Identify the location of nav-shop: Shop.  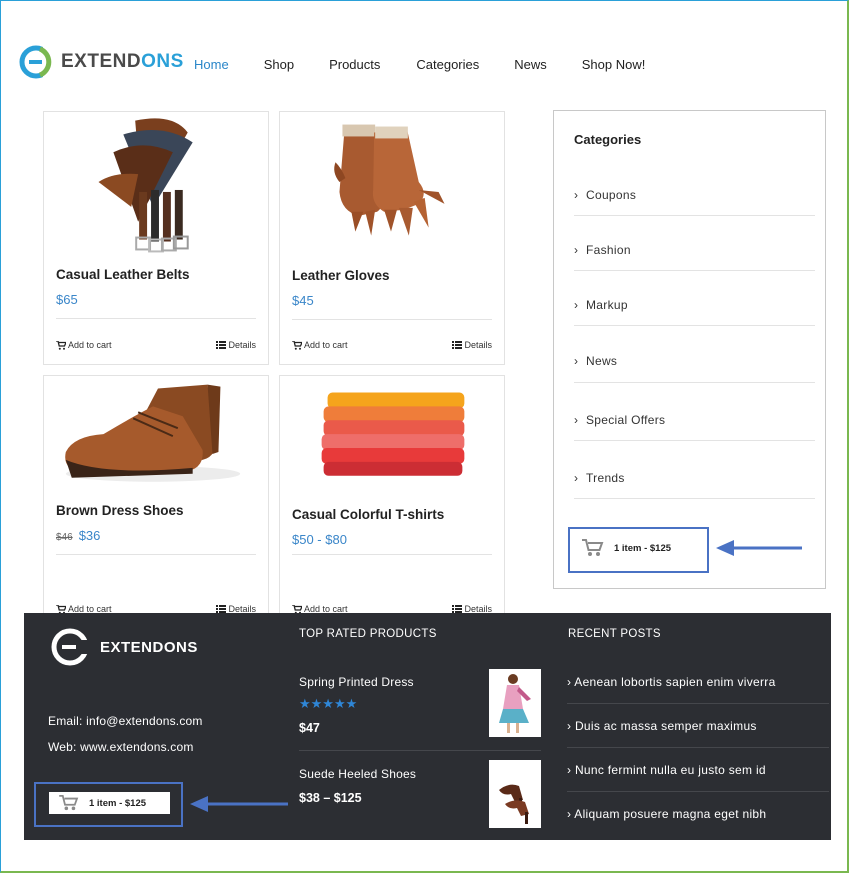
(279, 64).